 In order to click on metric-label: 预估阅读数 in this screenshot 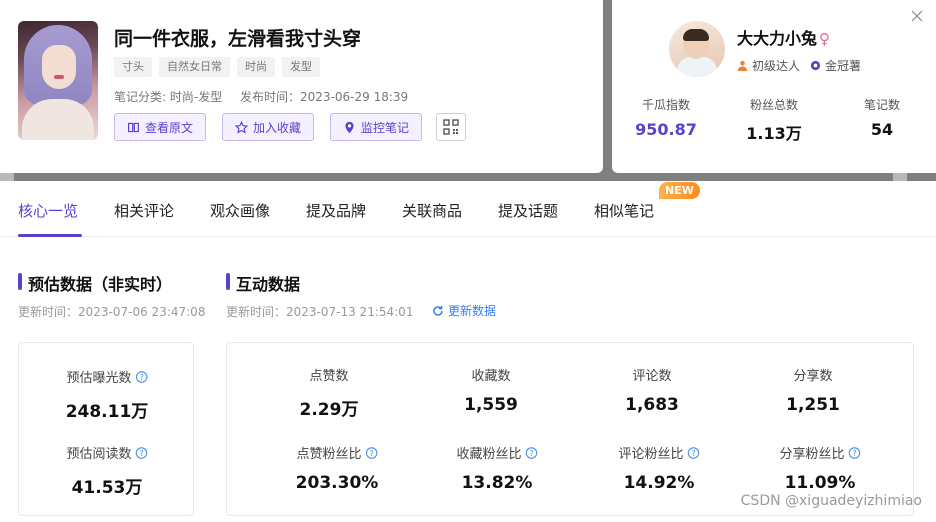, I will do `click(99, 454)`.